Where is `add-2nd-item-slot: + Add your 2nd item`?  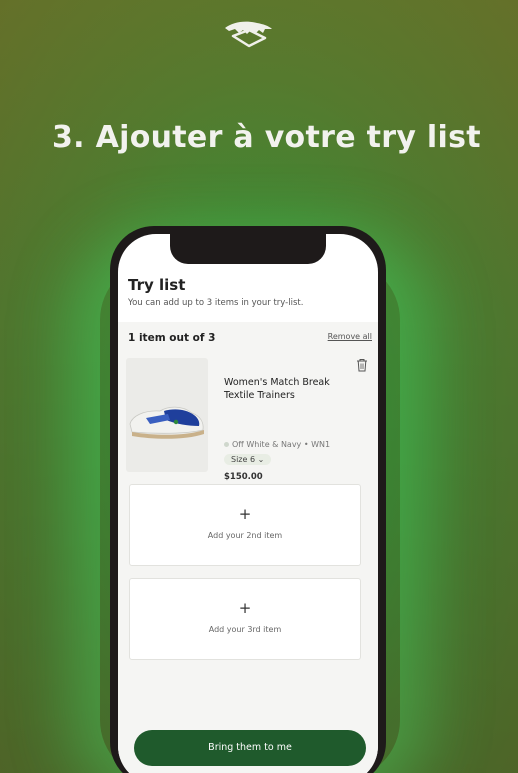 add-2nd-item-slot: + Add your 2nd item is located at coordinates (245, 525).